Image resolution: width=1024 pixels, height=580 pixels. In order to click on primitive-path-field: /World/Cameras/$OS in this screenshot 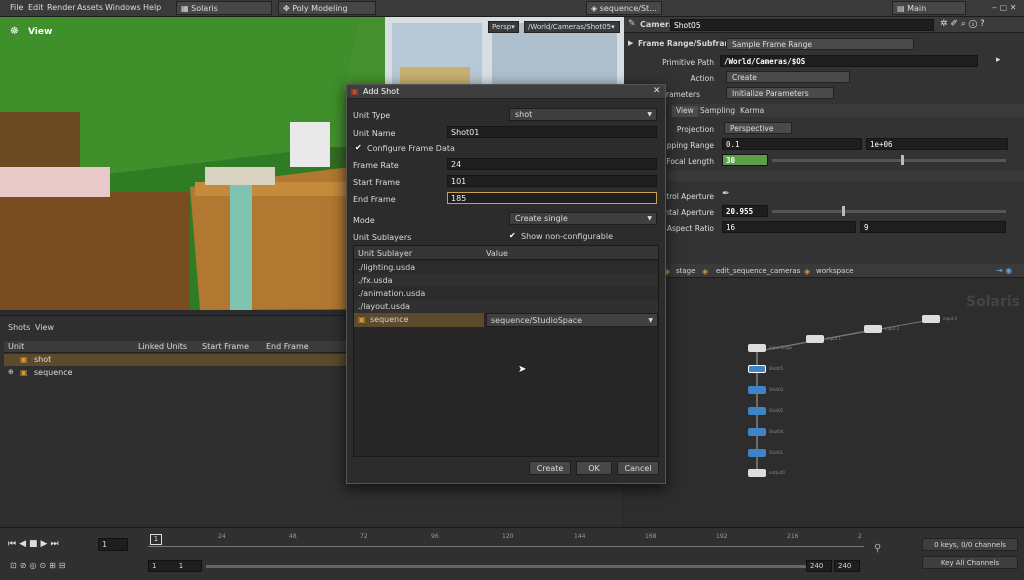, I will do `click(849, 61)`.